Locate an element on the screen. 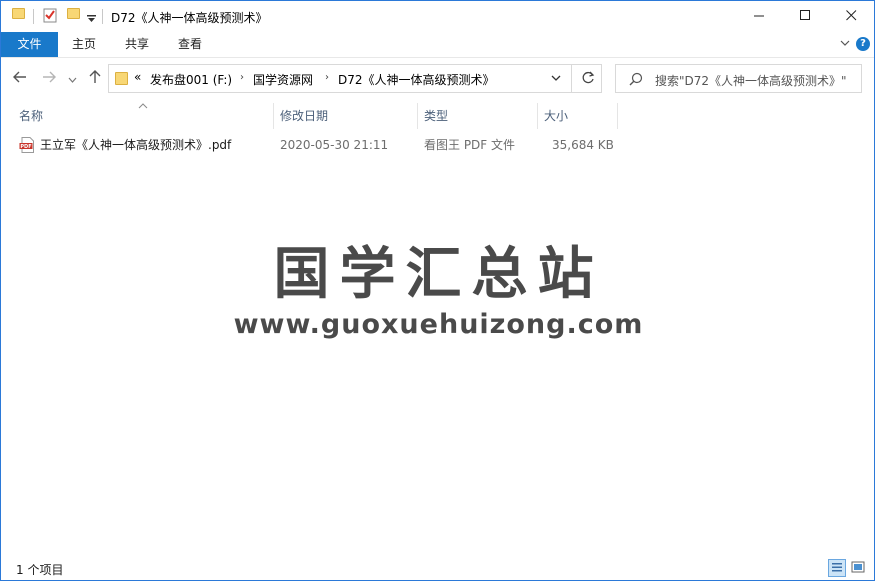  watermark-url: www.guoxuehuizong.com is located at coordinates (438, 324).